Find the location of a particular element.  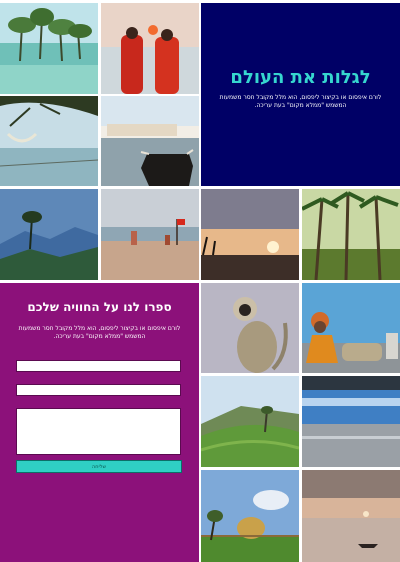

cow-waterfront-photo is located at coordinates (150, 141).